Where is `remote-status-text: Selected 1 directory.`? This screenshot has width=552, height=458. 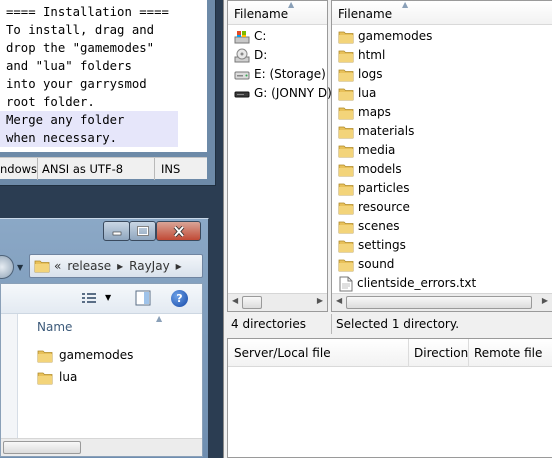
remote-status-text: Selected 1 directory. is located at coordinates (441, 324).